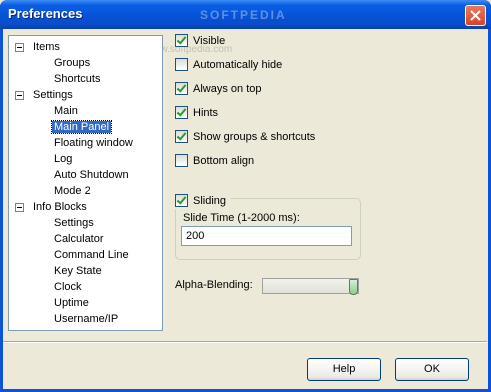 The image size is (491, 392). What do you see at coordinates (227, 89) in the screenshot?
I see `option-label: Always on top` at bounding box center [227, 89].